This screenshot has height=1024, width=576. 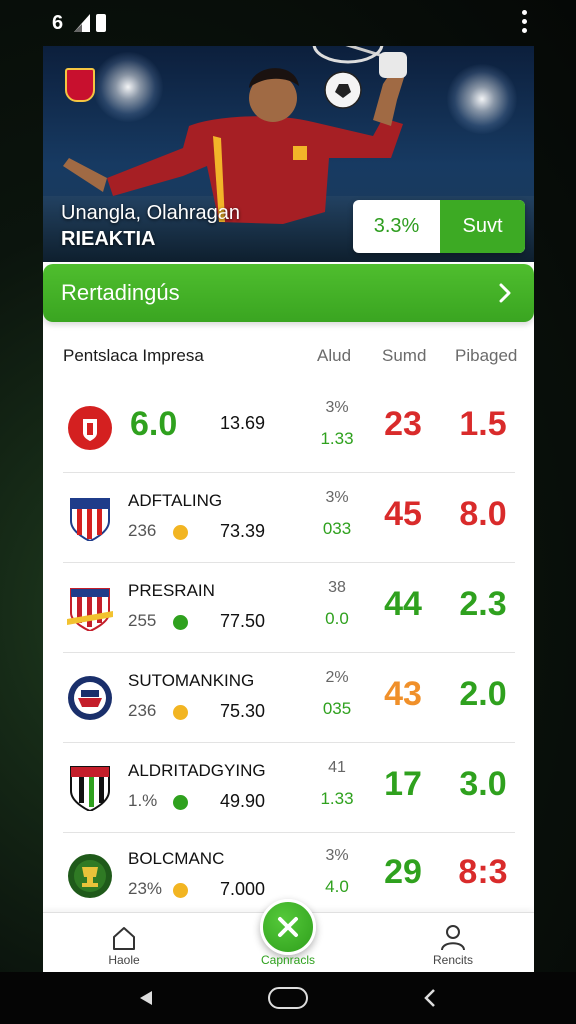 I want to click on hero-action-button: Suvt, so click(x=482, y=226).